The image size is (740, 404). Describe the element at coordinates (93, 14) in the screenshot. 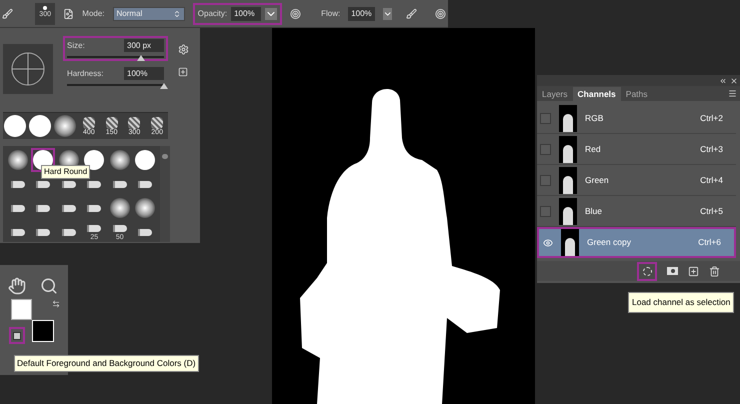

I see `mode-label: Mode:` at that location.